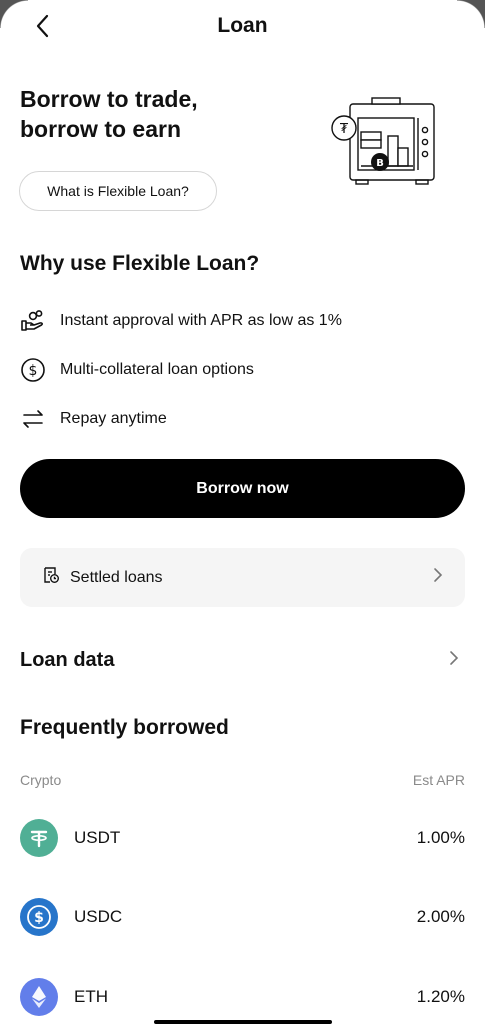 This screenshot has height=1024, width=485. What do you see at coordinates (33, 321) in the screenshot?
I see `hand-coins-icon` at bounding box center [33, 321].